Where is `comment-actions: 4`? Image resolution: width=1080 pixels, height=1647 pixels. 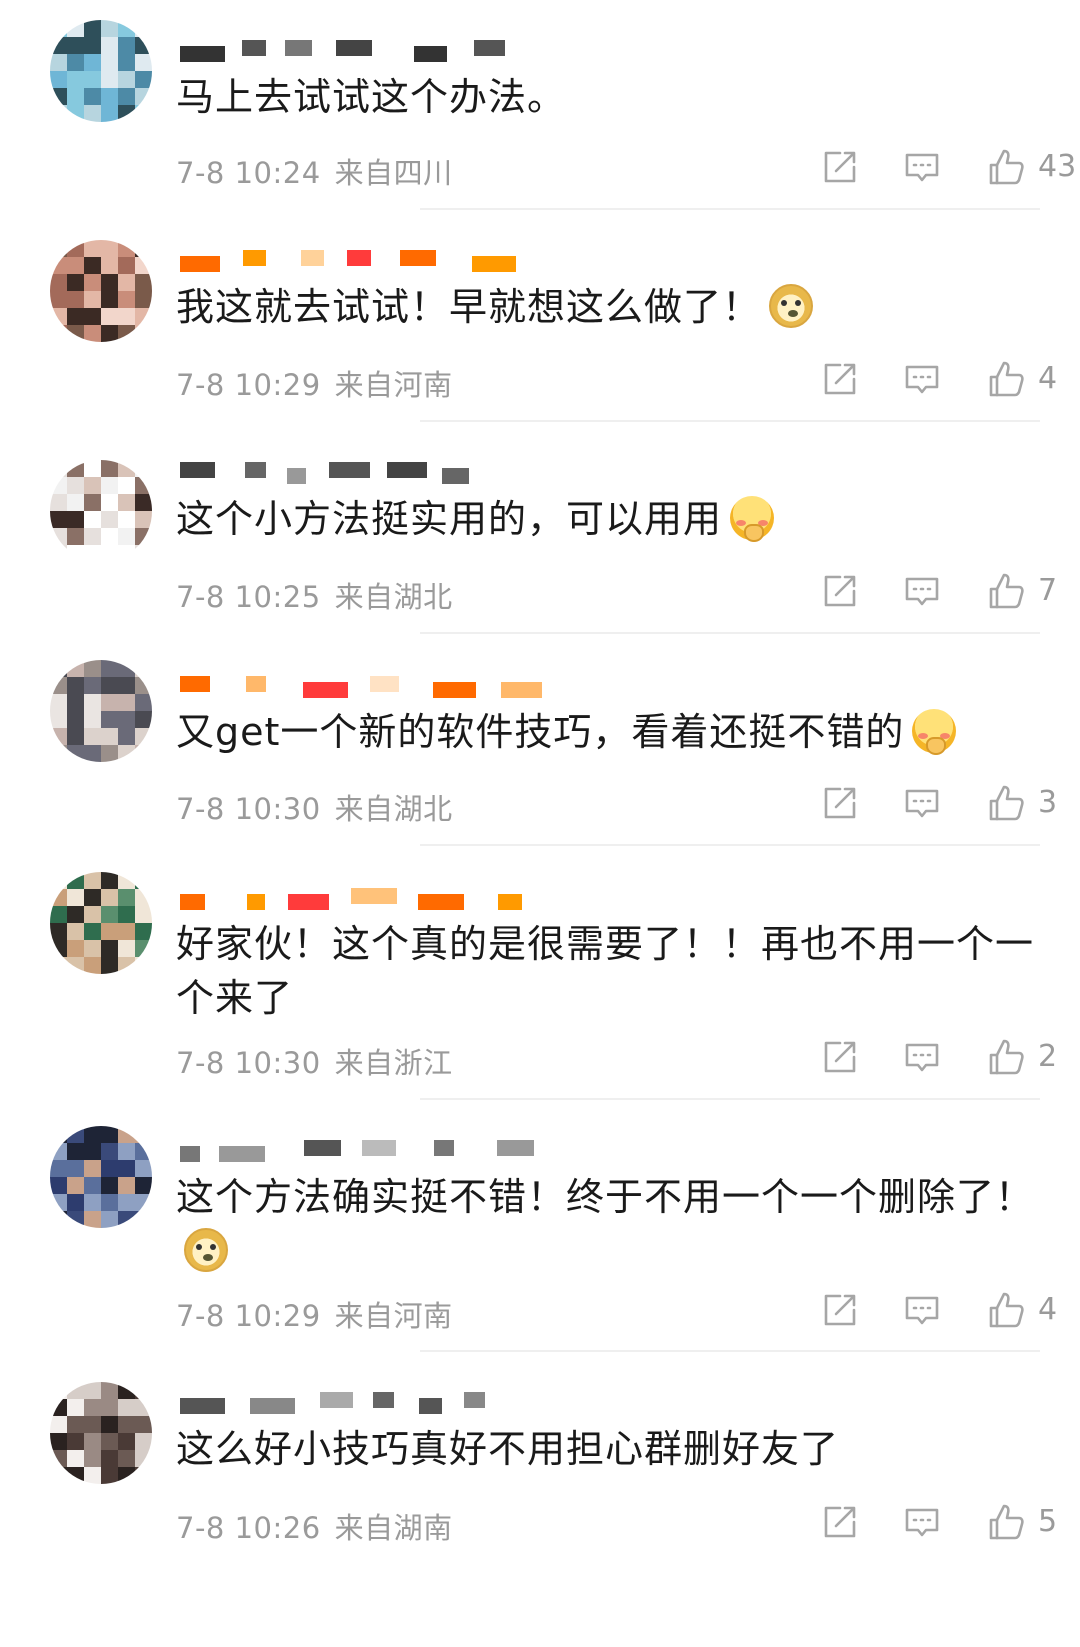 comment-actions: 4 is located at coordinates (930, 379).